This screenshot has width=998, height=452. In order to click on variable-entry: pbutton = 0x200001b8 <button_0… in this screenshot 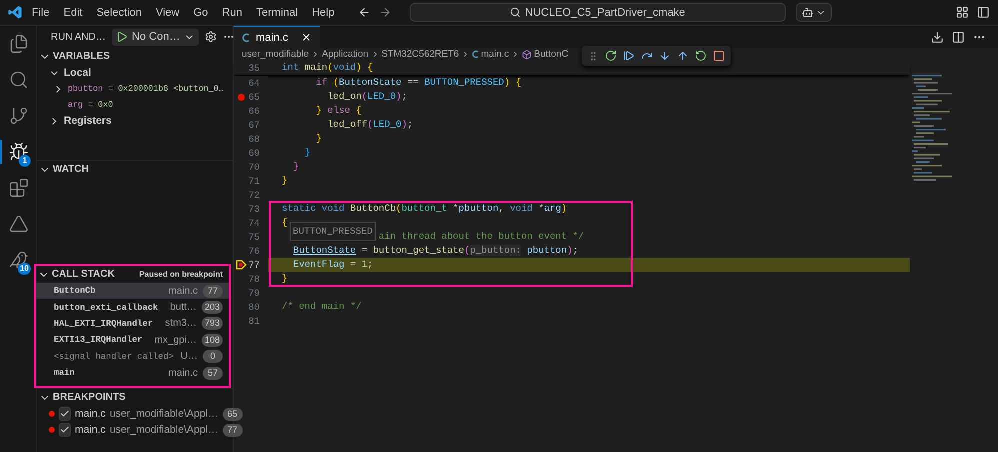, I will do `click(146, 89)`.